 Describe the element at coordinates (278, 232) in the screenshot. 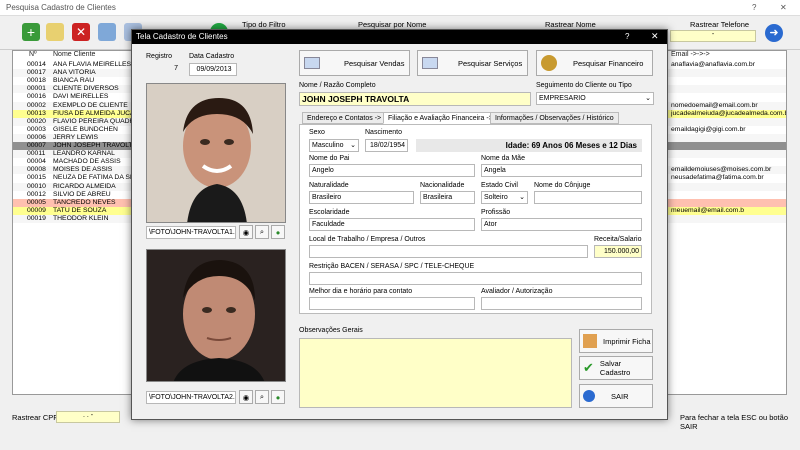

I see `refresh-icon-1: ●` at that location.